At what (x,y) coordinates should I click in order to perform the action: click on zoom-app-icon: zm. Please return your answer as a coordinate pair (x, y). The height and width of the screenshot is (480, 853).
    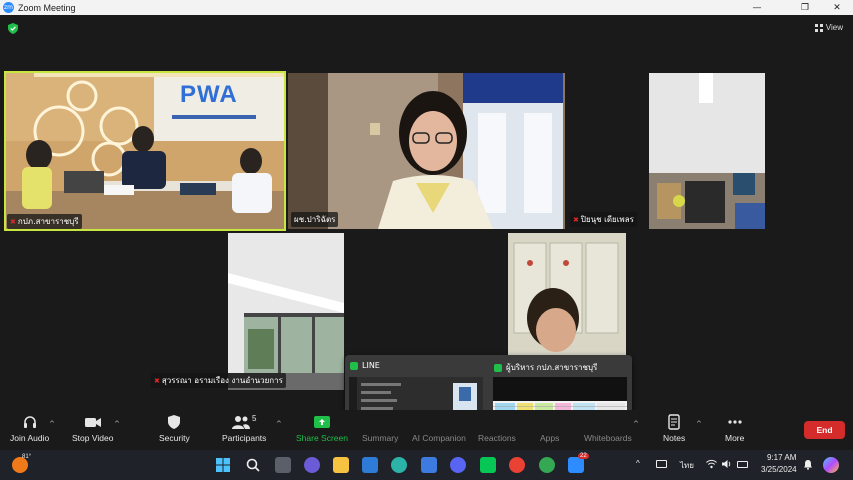
    Looking at the image, I should click on (8, 7).